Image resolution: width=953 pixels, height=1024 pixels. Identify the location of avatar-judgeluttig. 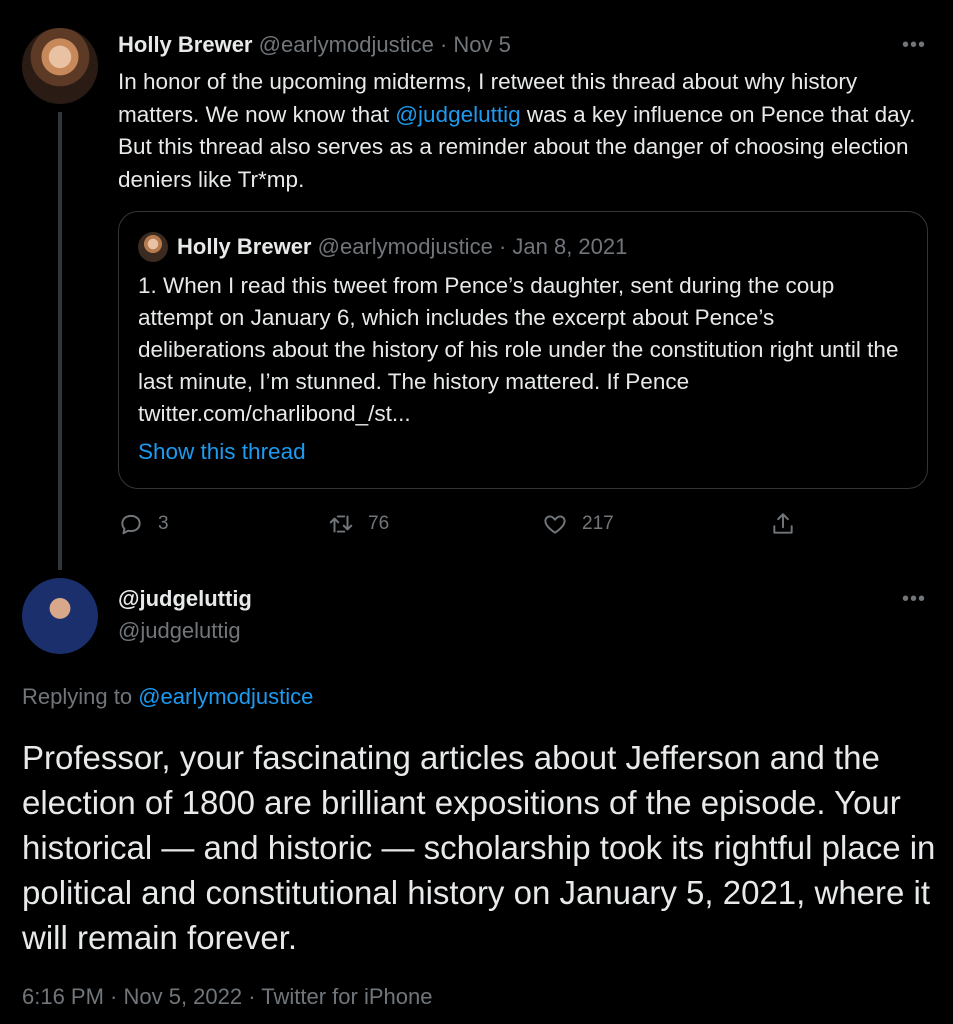
(60, 616).